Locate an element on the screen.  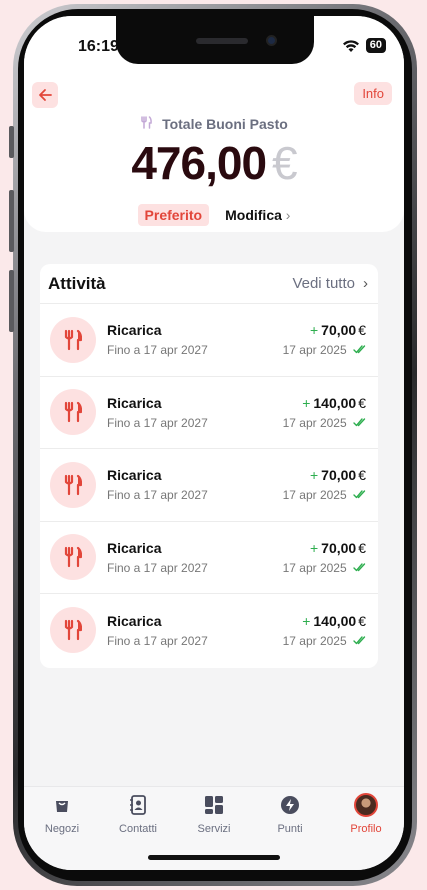
notch is located at coordinates (215, 40).